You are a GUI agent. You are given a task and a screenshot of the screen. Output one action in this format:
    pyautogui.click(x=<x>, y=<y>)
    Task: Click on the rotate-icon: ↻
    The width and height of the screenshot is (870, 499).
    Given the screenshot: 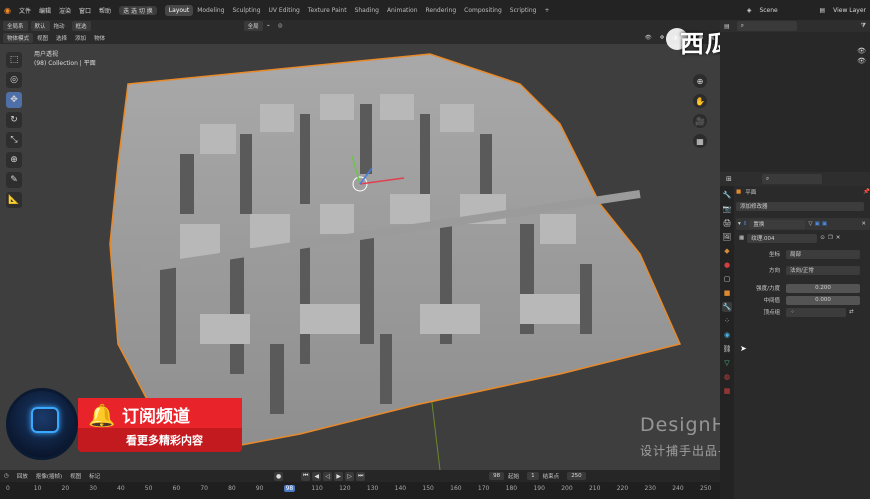 What is the action you would take?
    pyautogui.click(x=14, y=120)
    